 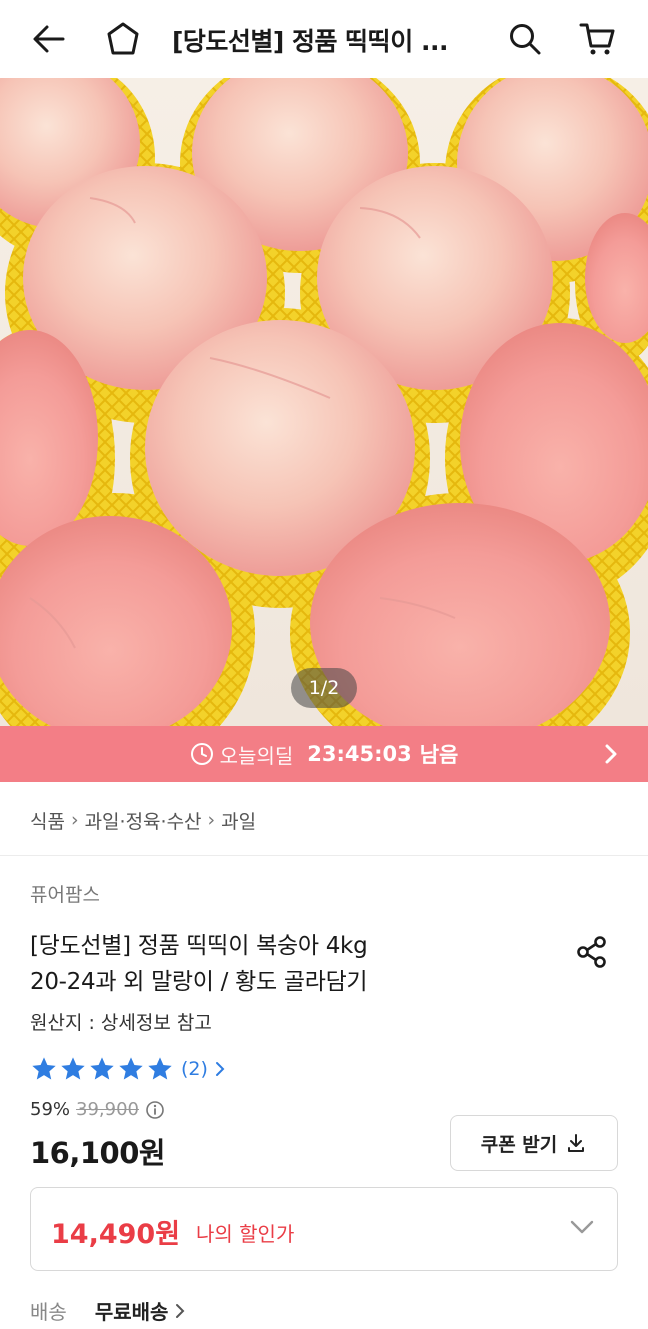 What do you see at coordinates (107, 1109) in the screenshot?
I see `original-price: 39,900` at bounding box center [107, 1109].